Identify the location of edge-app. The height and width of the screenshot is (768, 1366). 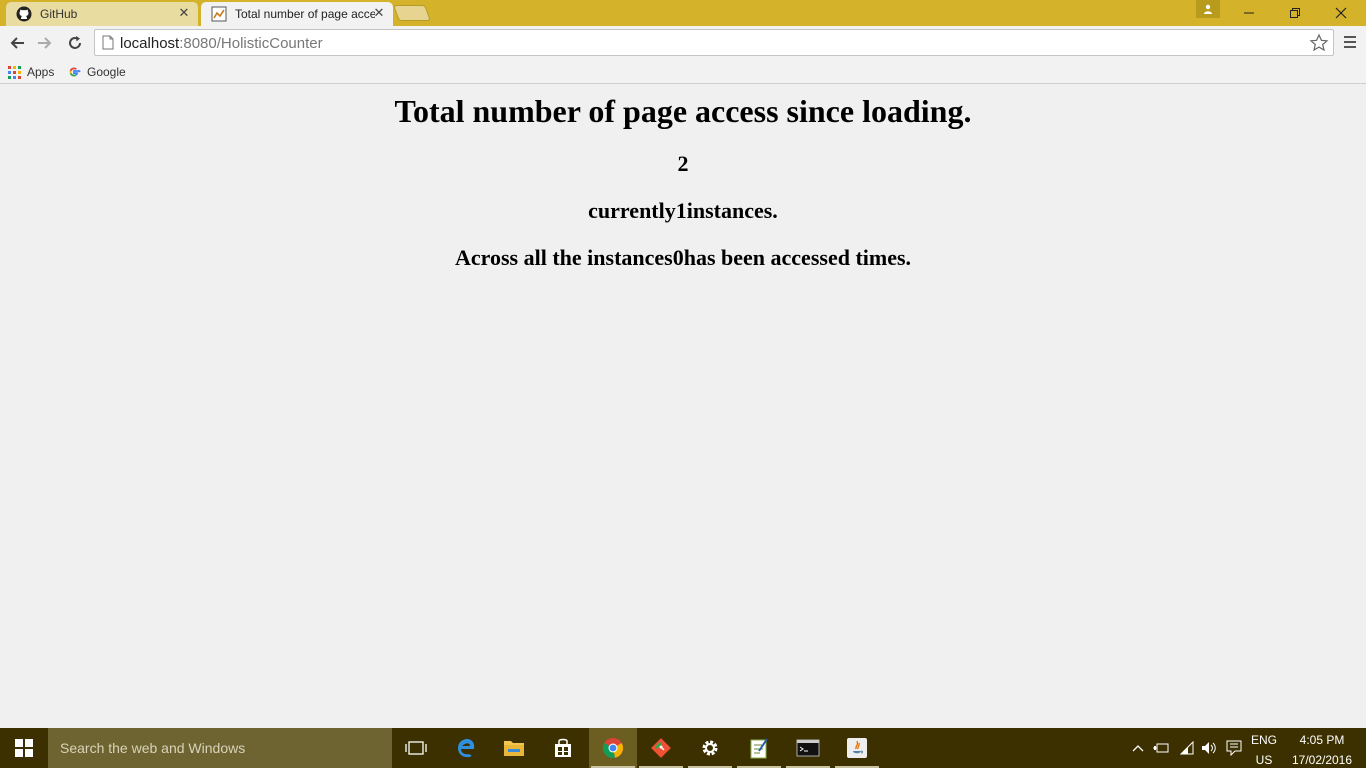
(466, 748).